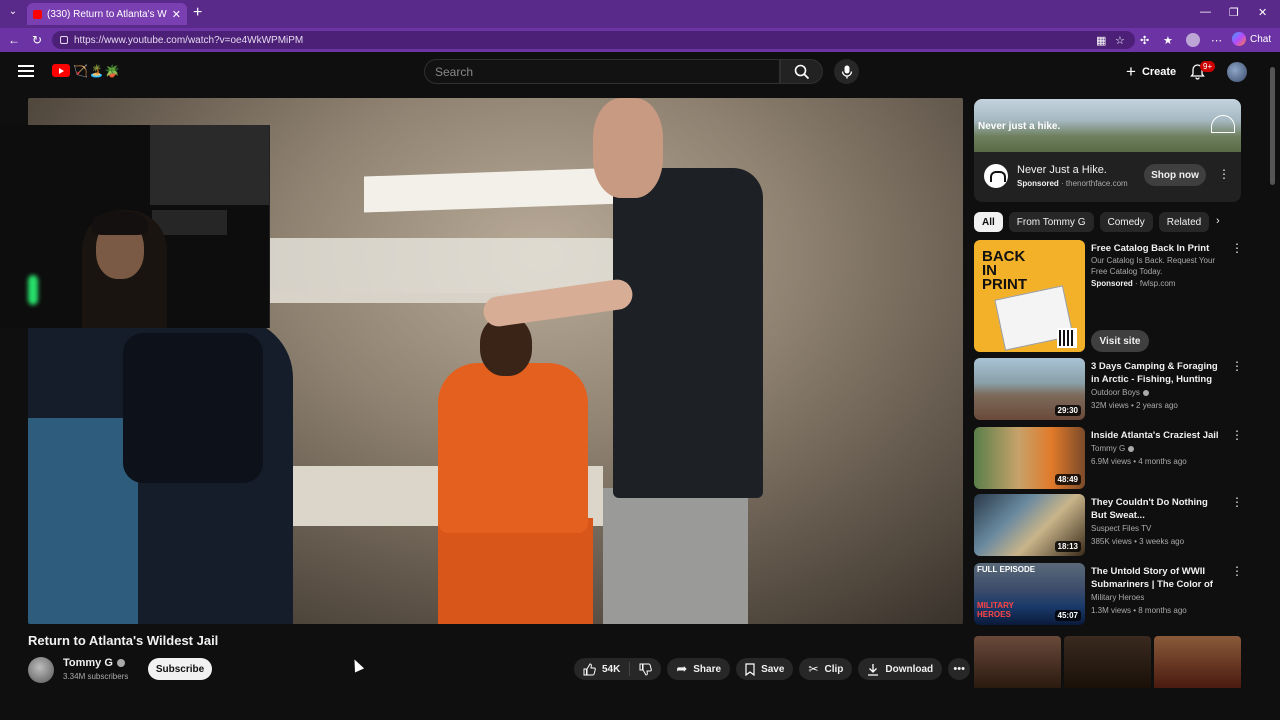  I want to click on next-shelf-thumbnails, so click(1107, 662).